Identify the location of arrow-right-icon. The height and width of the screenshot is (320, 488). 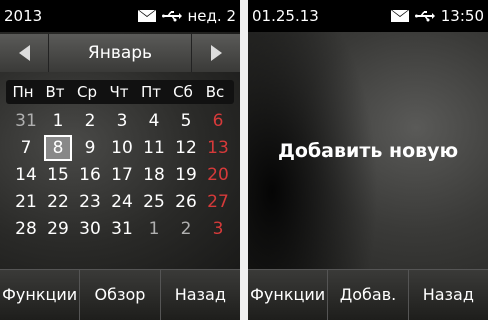
(216, 53).